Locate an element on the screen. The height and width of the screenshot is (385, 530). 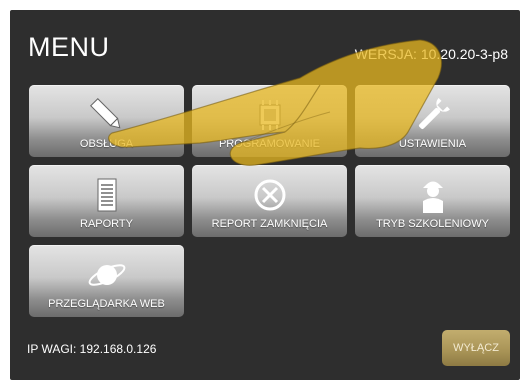
tile-raporty: RAPORTY is located at coordinates (106, 201).